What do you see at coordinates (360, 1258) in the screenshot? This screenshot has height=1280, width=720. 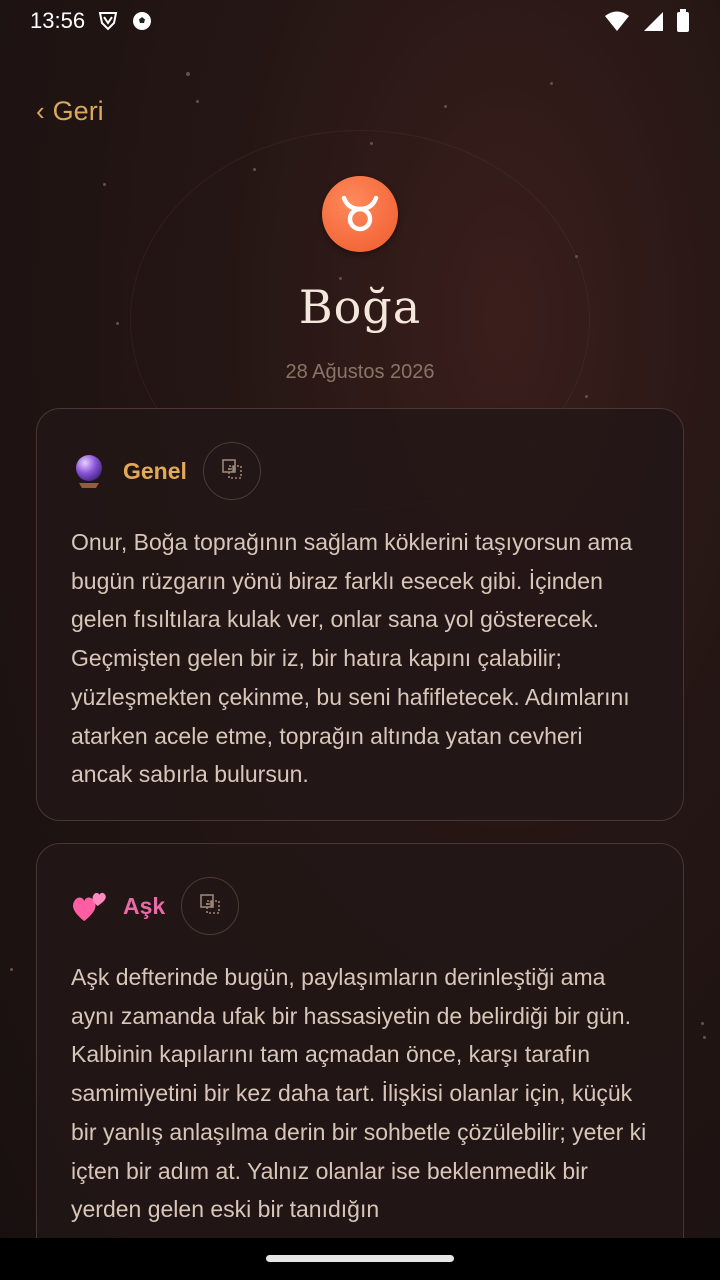 I see `home-gesture-handle` at bounding box center [360, 1258].